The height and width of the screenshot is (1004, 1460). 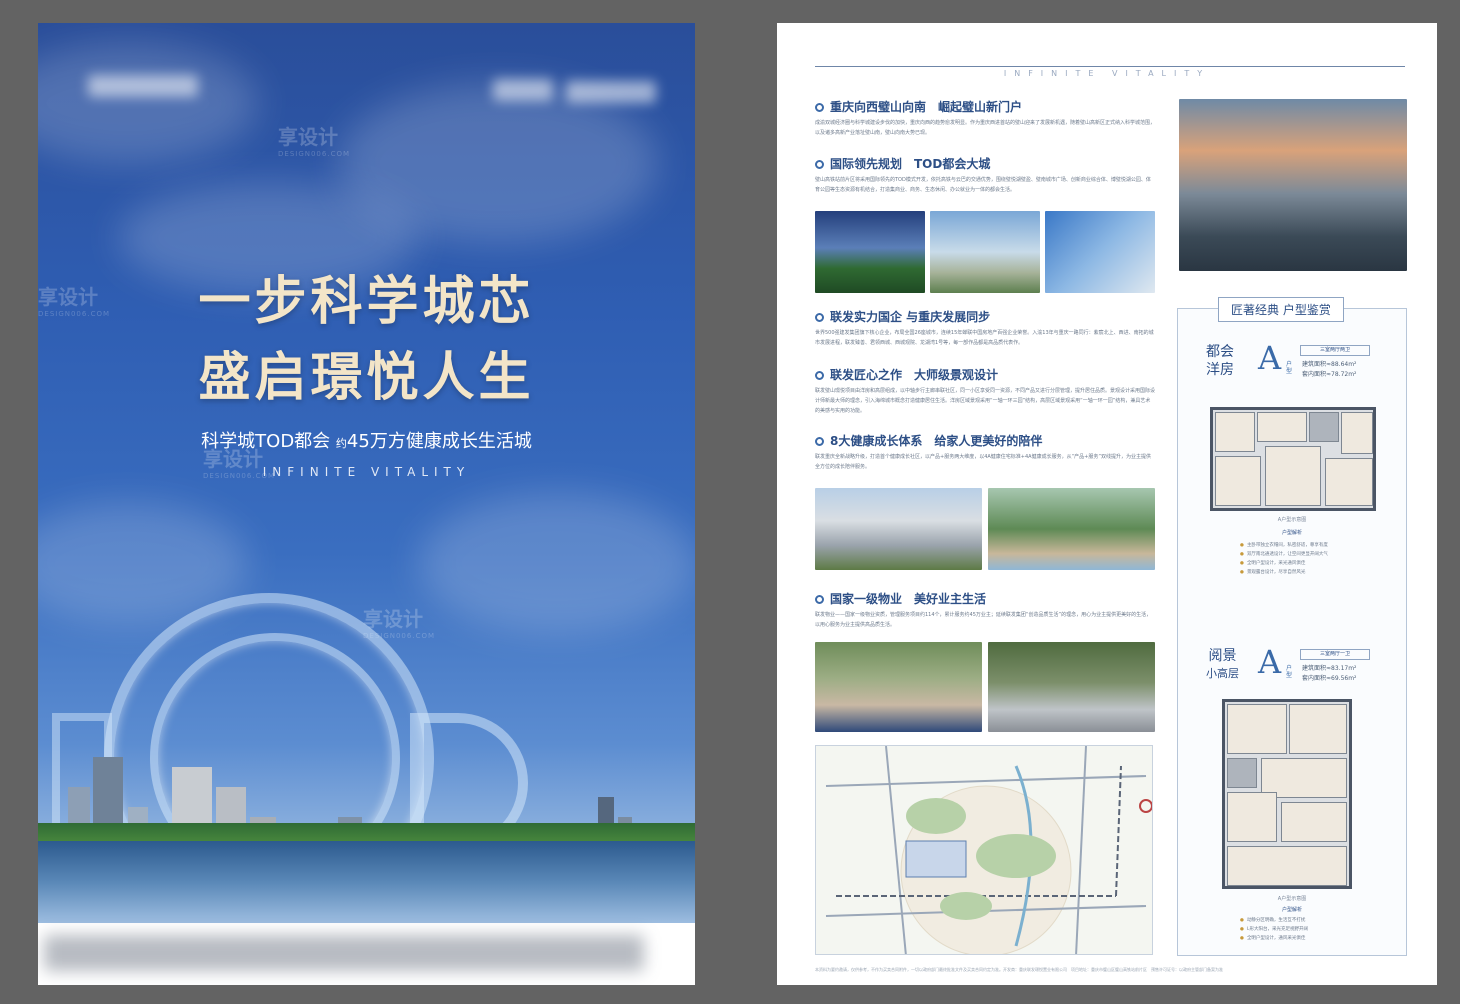 What do you see at coordinates (918, 106) in the screenshot?
I see `section-heading: 重庆向西璧山向南 崛起璧山新门户` at bounding box center [918, 106].